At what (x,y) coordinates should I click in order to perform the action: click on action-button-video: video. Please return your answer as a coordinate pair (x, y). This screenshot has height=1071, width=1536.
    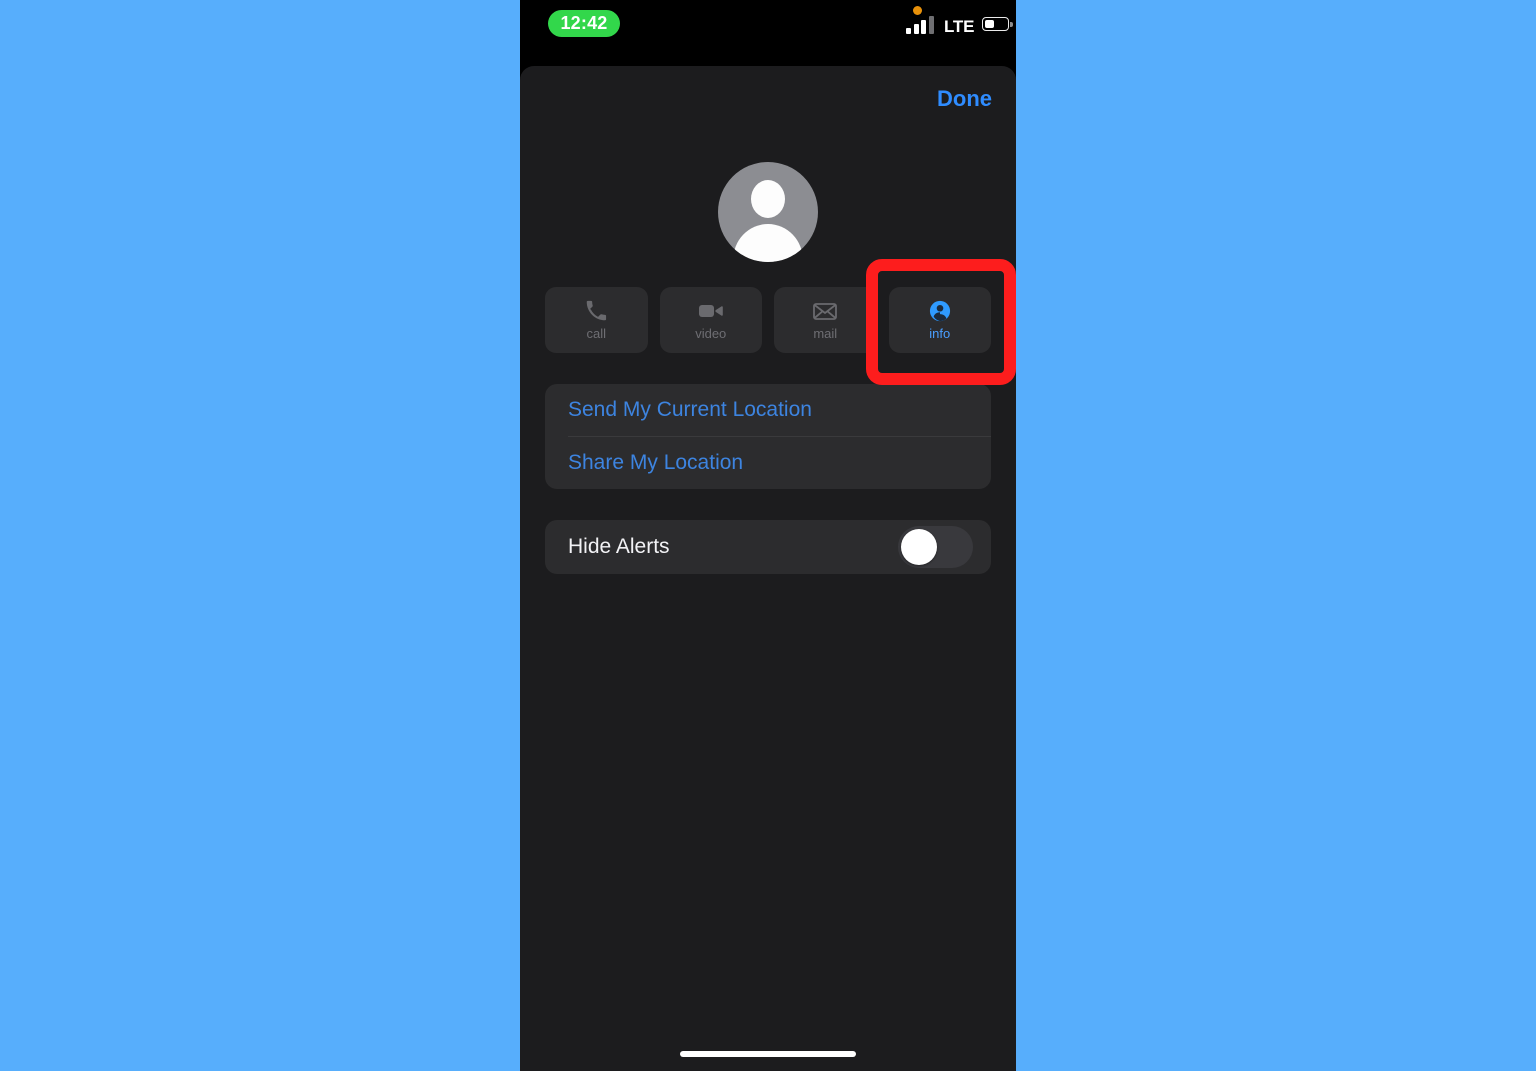
    Looking at the image, I should click on (710, 320).